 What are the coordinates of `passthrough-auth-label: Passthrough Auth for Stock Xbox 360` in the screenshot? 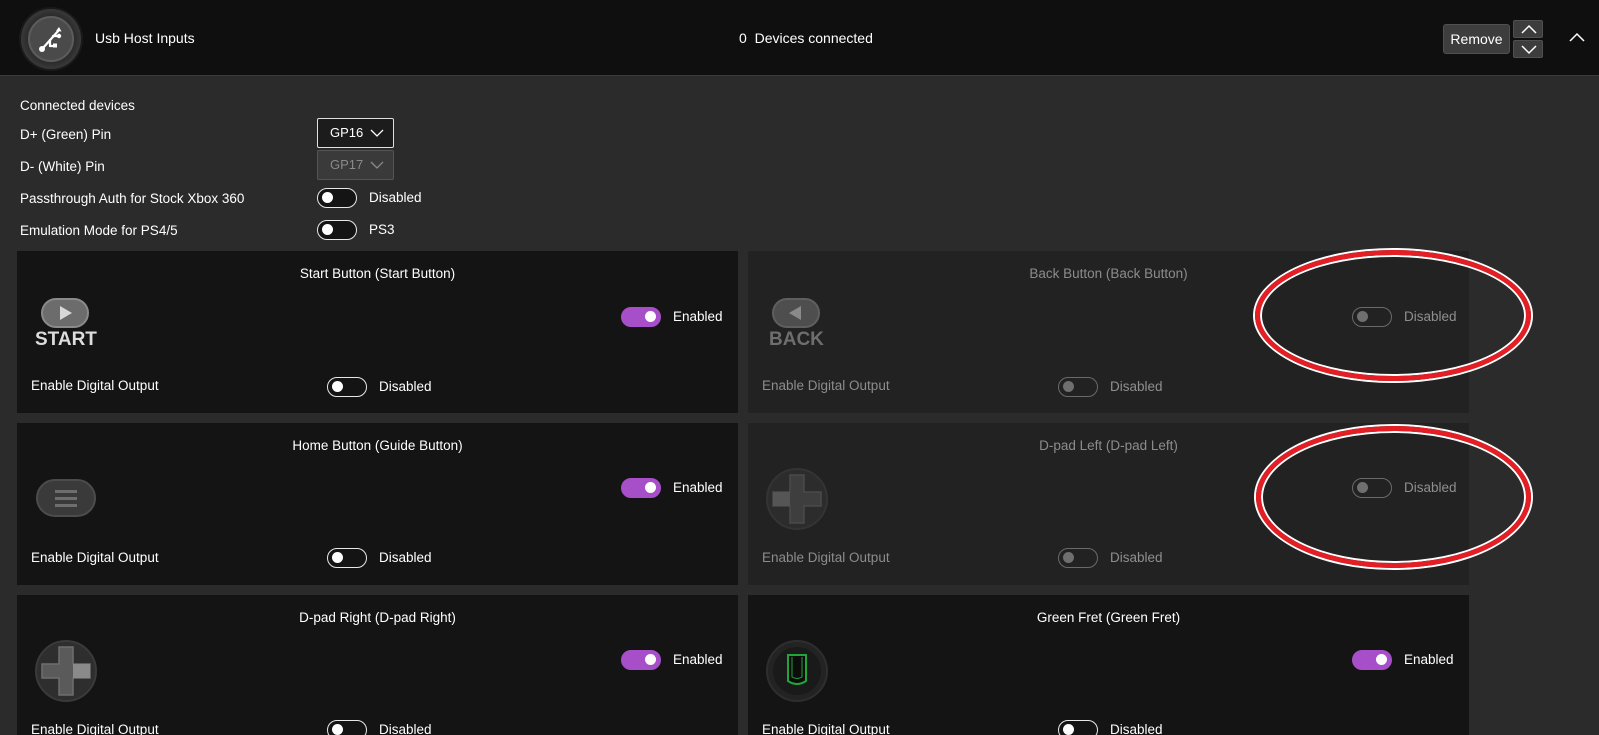 It's located at (132, 198).